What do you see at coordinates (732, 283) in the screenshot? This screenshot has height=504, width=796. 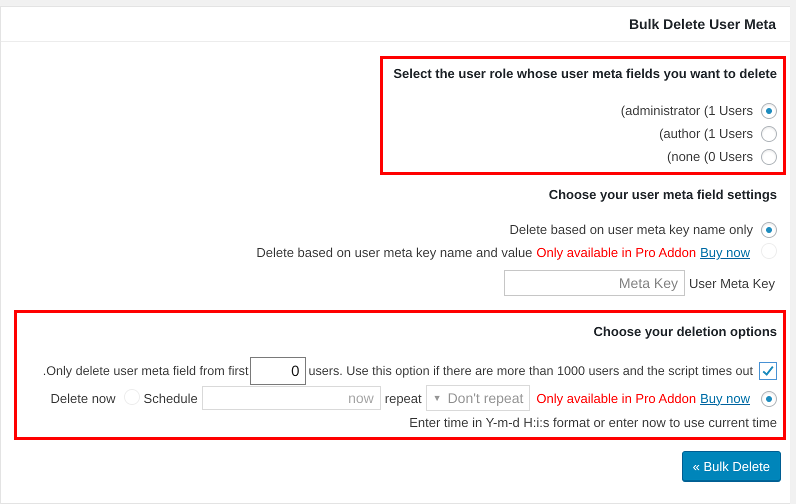 I see `field-label: User Meta Key` at bounding box center [732, 283].